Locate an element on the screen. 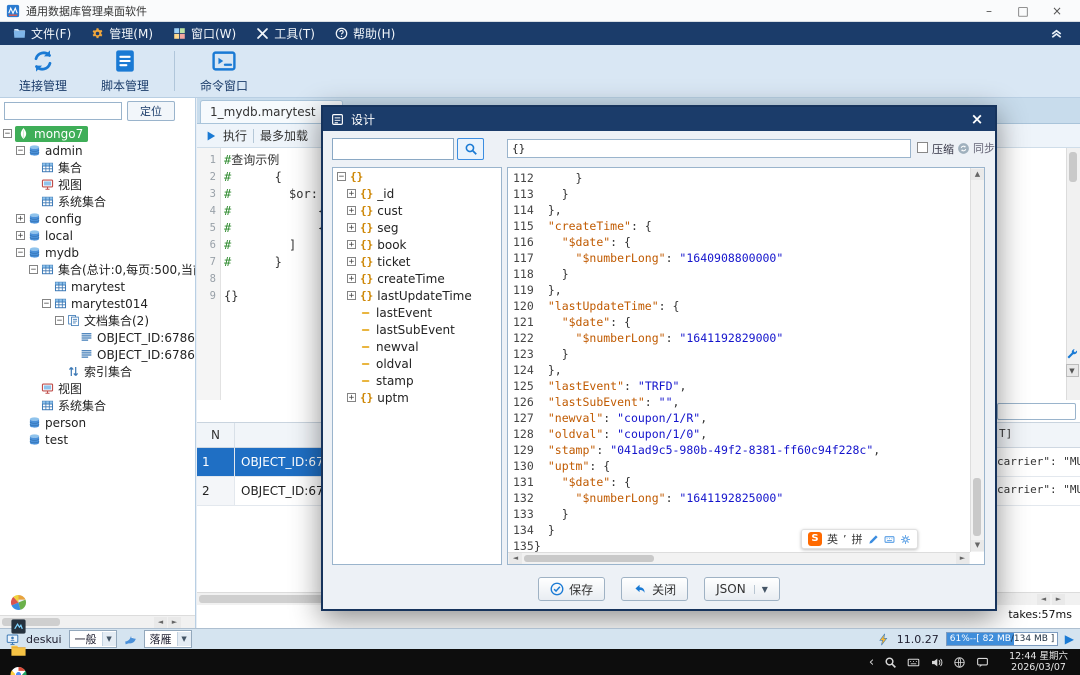  tree-node: person is located at coordinates (97, 422).